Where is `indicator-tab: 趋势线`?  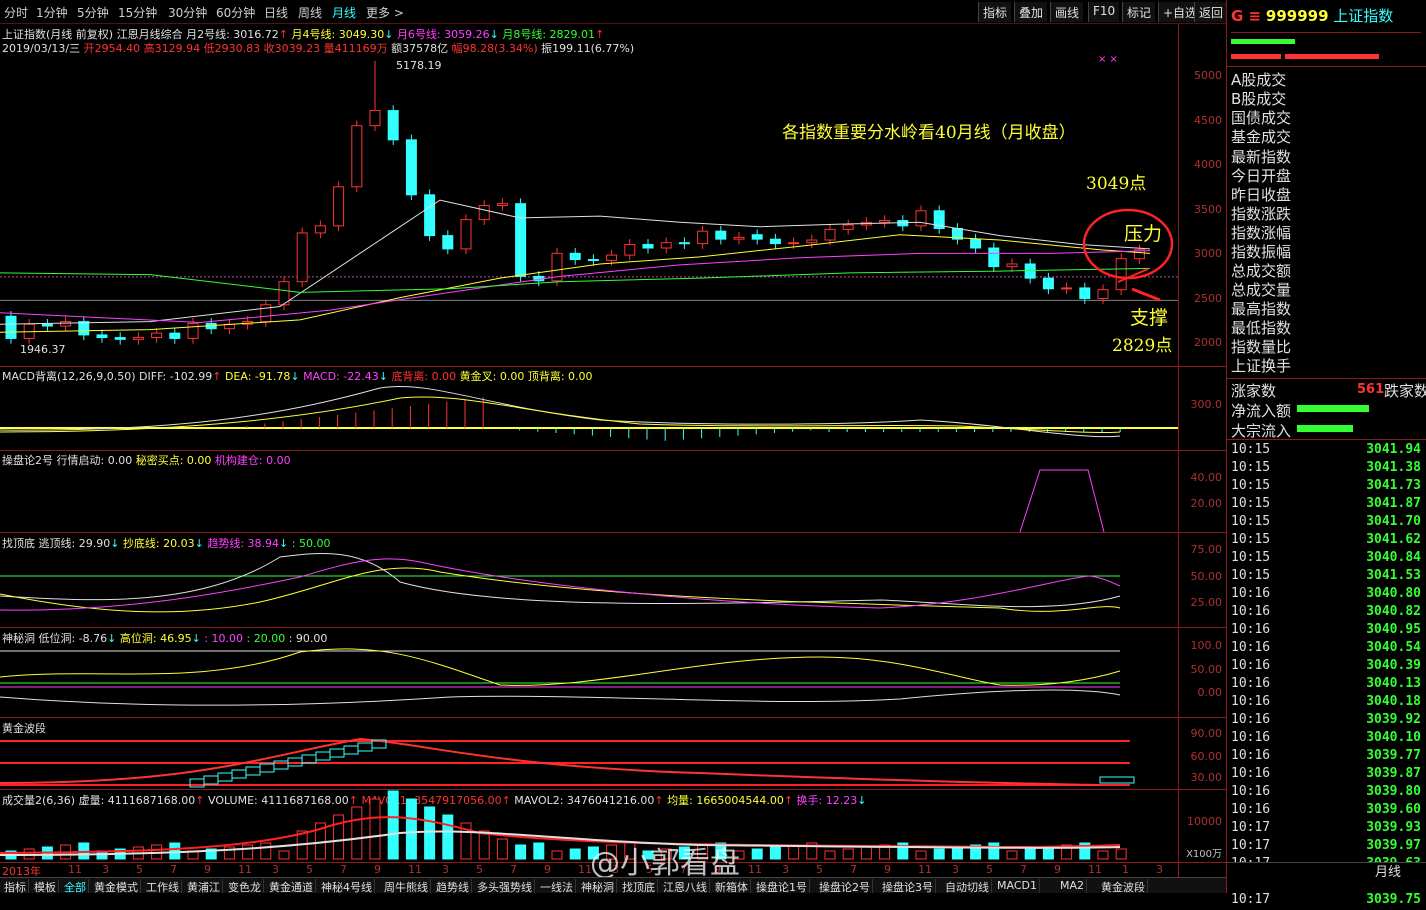
indicator-tab: 趋势线 is located at coordinates (453, 886).